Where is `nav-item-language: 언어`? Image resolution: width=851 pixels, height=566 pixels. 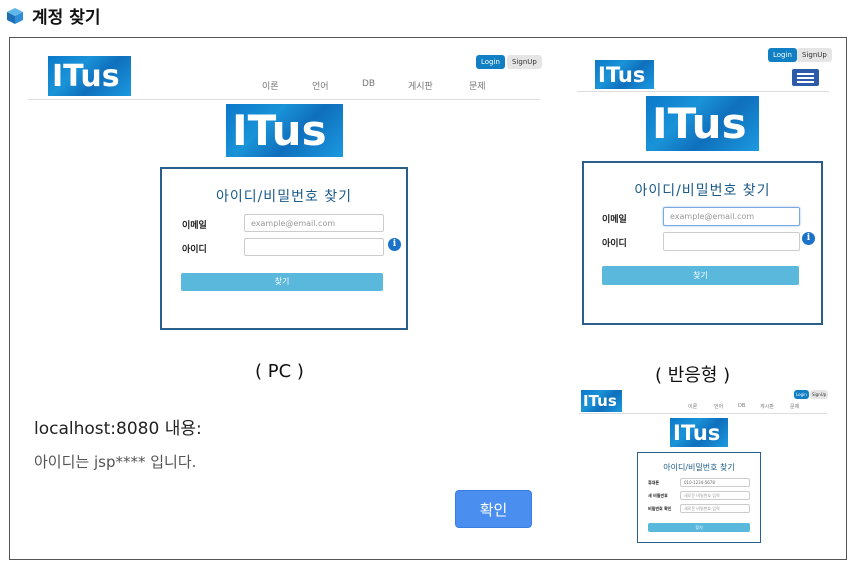 nav-item-language: 언어 is located at coordinates (337, 85).